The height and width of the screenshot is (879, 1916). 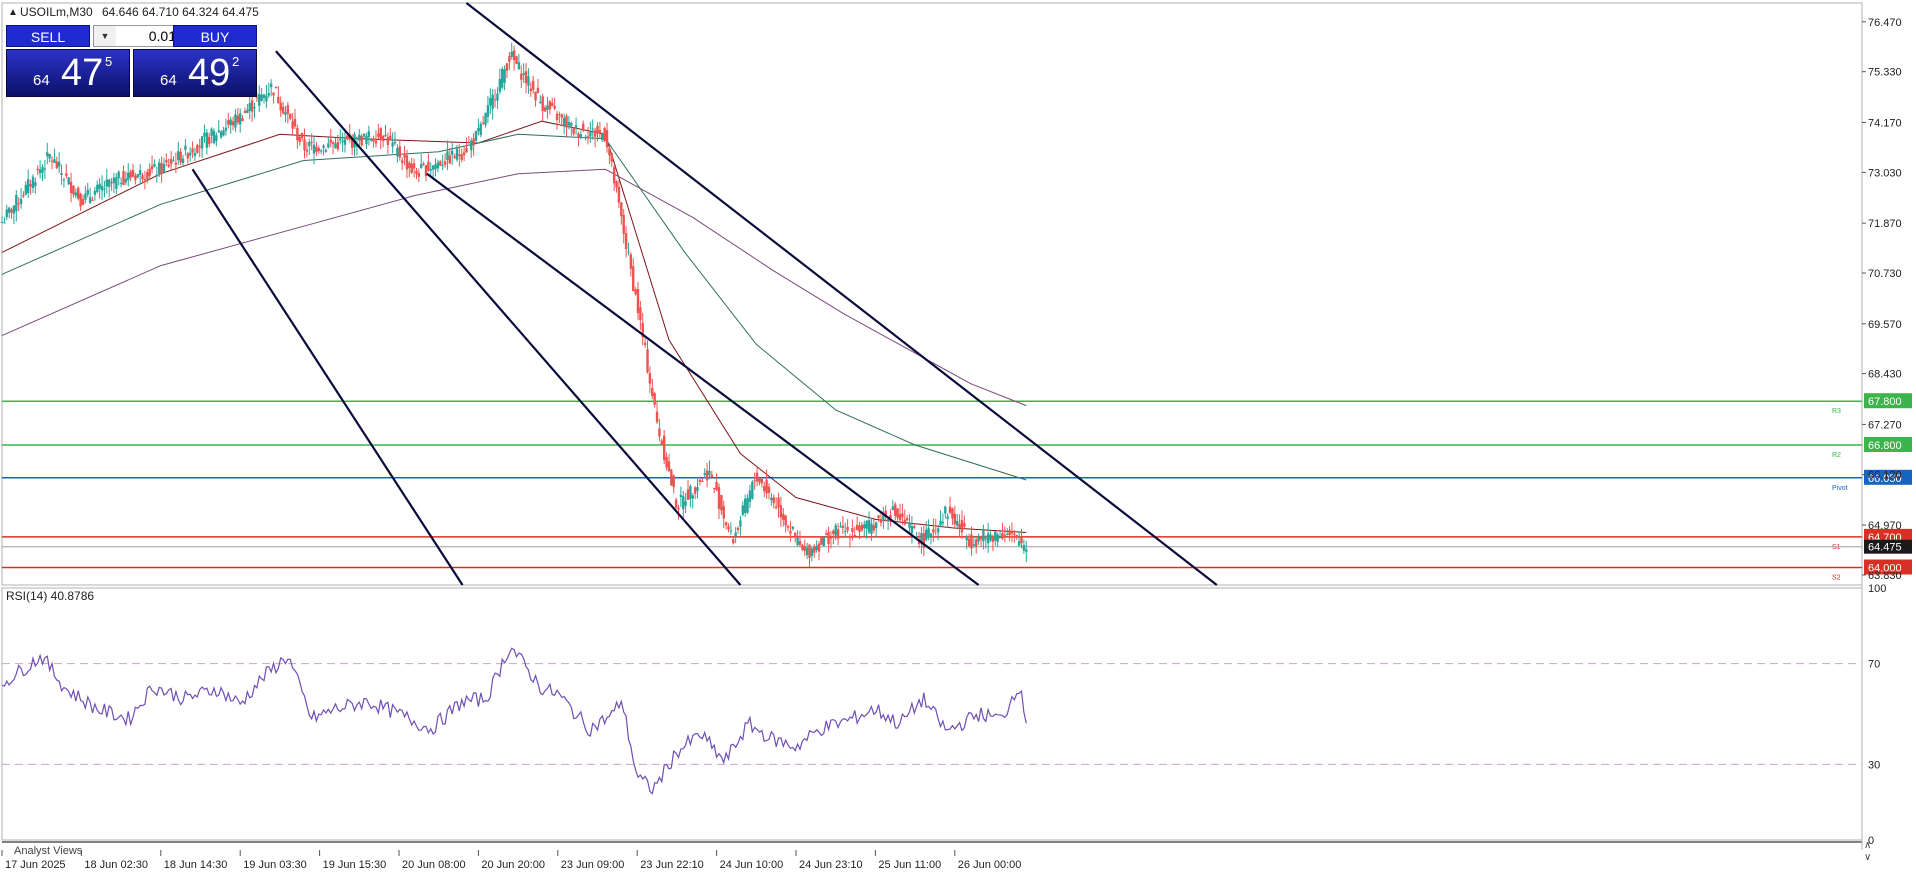 What do you see at coordinates (1885, 23) in the screenshot?
I see `price-tick-label: 76.470` at bounding box center [1885, 23].